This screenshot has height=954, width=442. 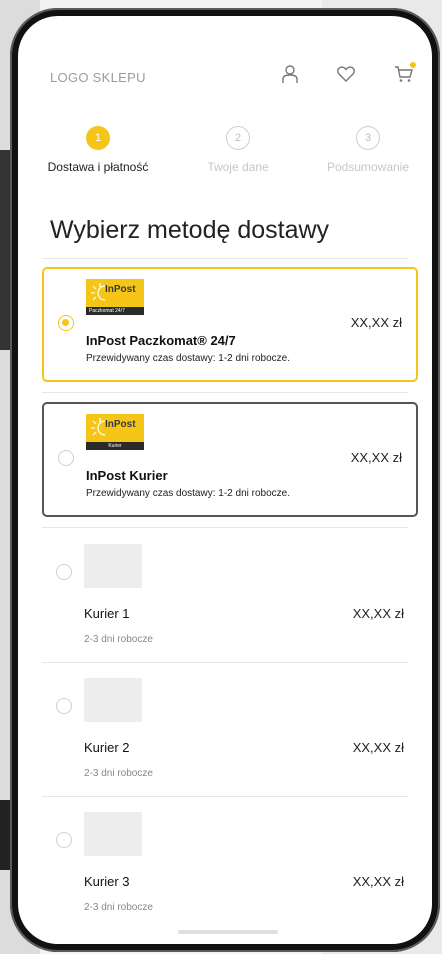 What do you see at coordinates (230, 733) in the screenshot?
I see `delivery-option-kurier-2: XX,XX zł Kurier 2 2-3 dni robocze` at bounding box center [230, 733].